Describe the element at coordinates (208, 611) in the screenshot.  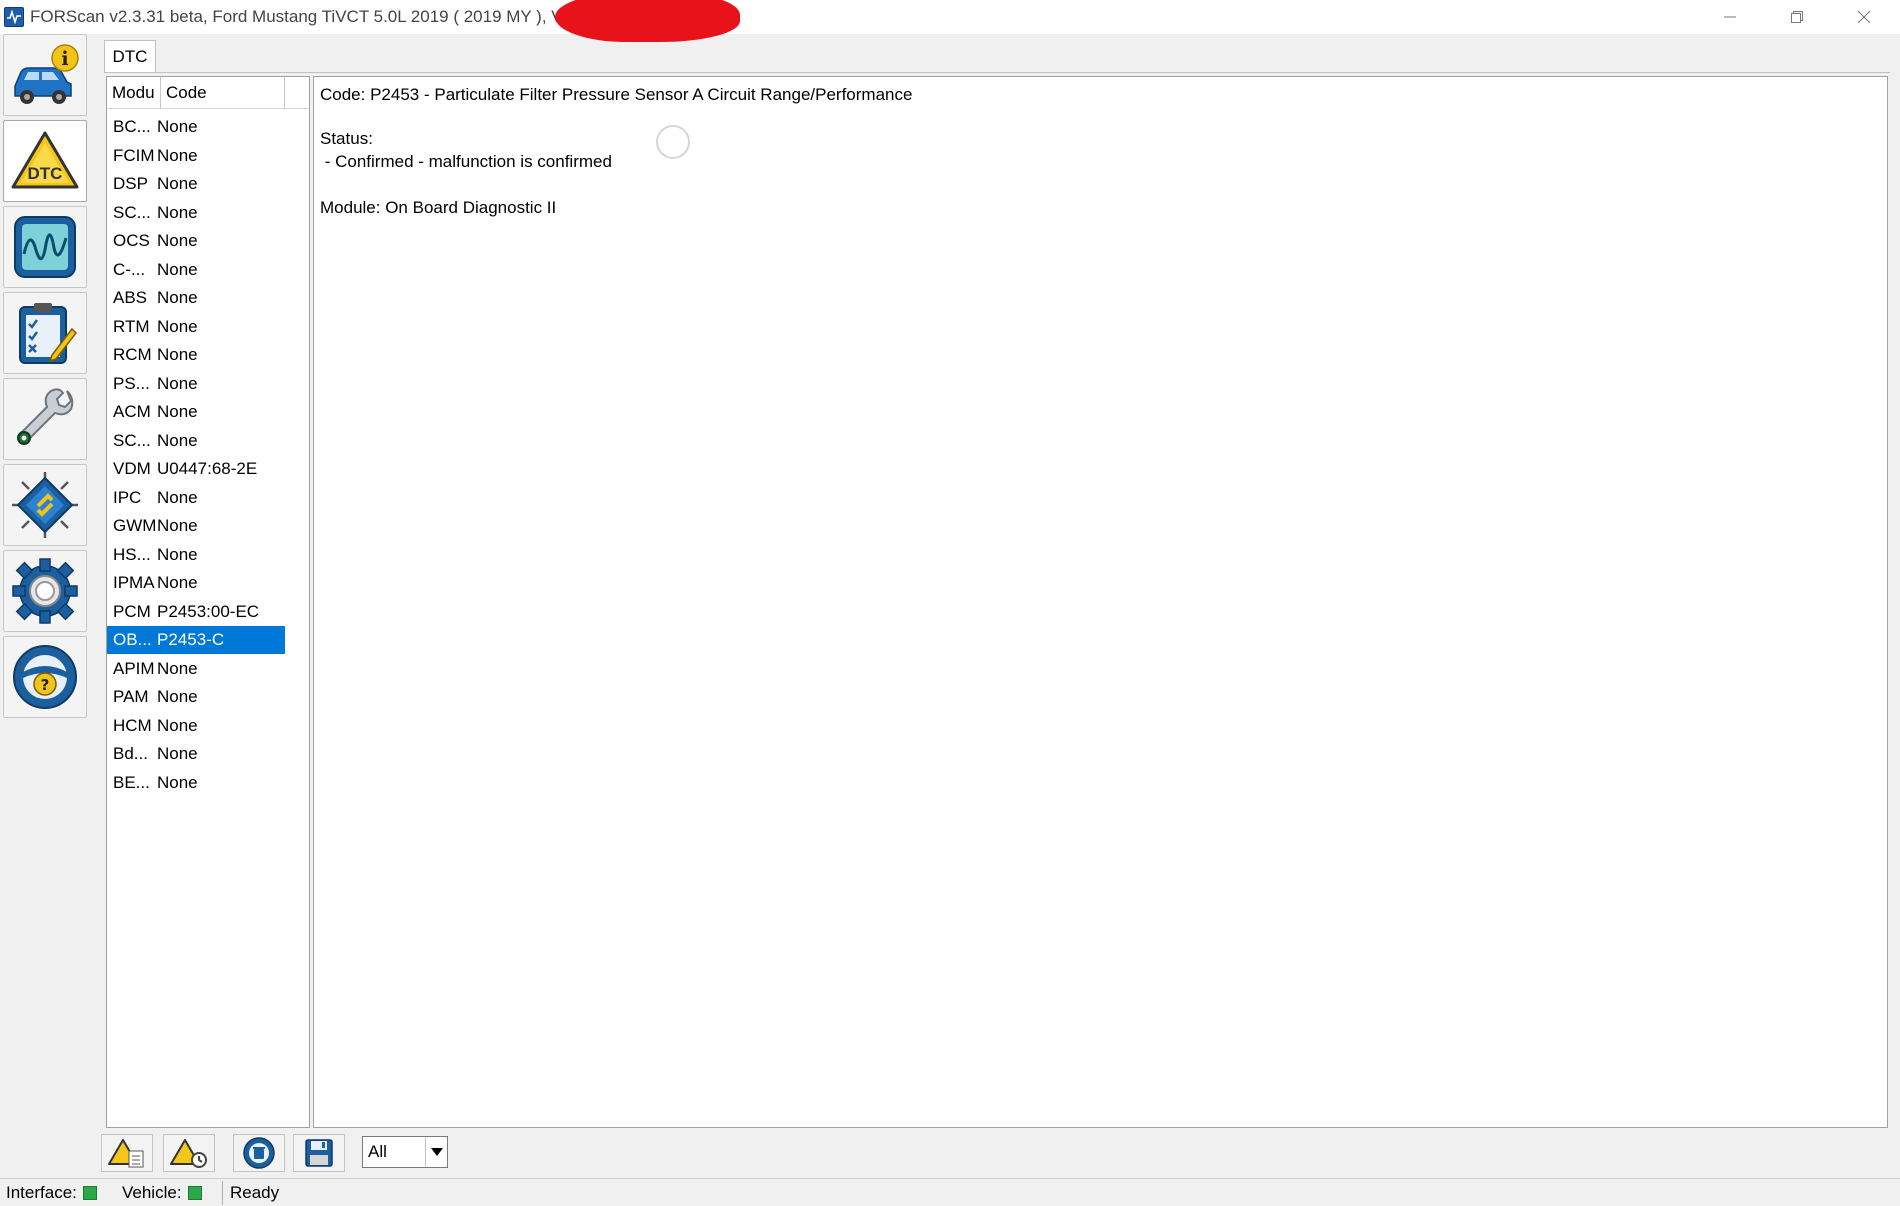
I see `code-cell: P2453:00-EC` at that location.